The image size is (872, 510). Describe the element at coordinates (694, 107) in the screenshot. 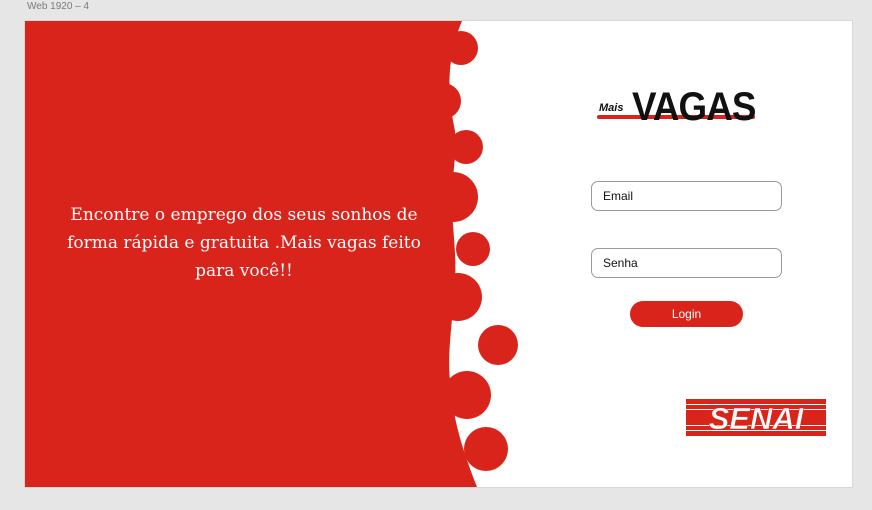

I see `logo-main-text: VAGAS` at that location.